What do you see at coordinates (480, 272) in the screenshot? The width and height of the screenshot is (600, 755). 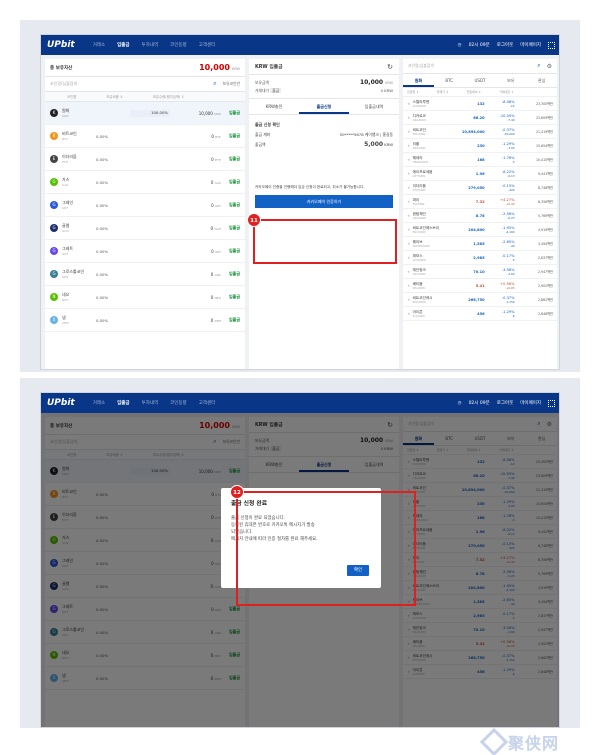 I see `market-row: ★체인링크TRX/KRW 70.10 -3.58%-2.60 2,947백만` at bounding box center [480, 272].